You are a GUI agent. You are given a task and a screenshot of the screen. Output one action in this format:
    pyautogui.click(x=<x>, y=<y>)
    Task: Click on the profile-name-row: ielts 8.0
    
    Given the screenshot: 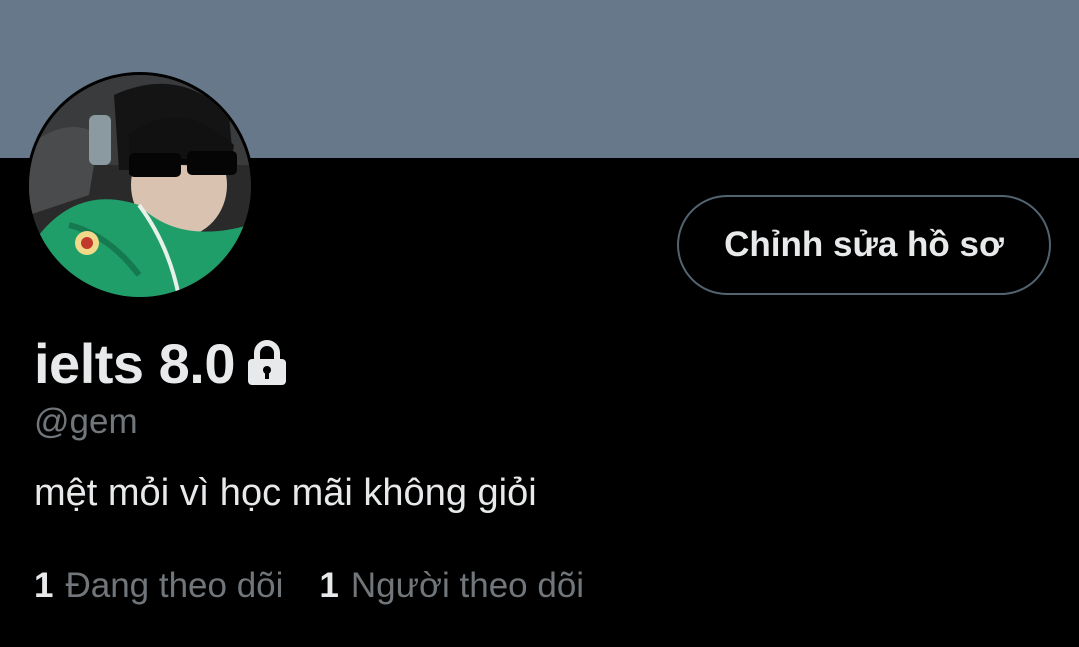 What is the action you would take?
    pyautogui.click(x=161, y=363)
    